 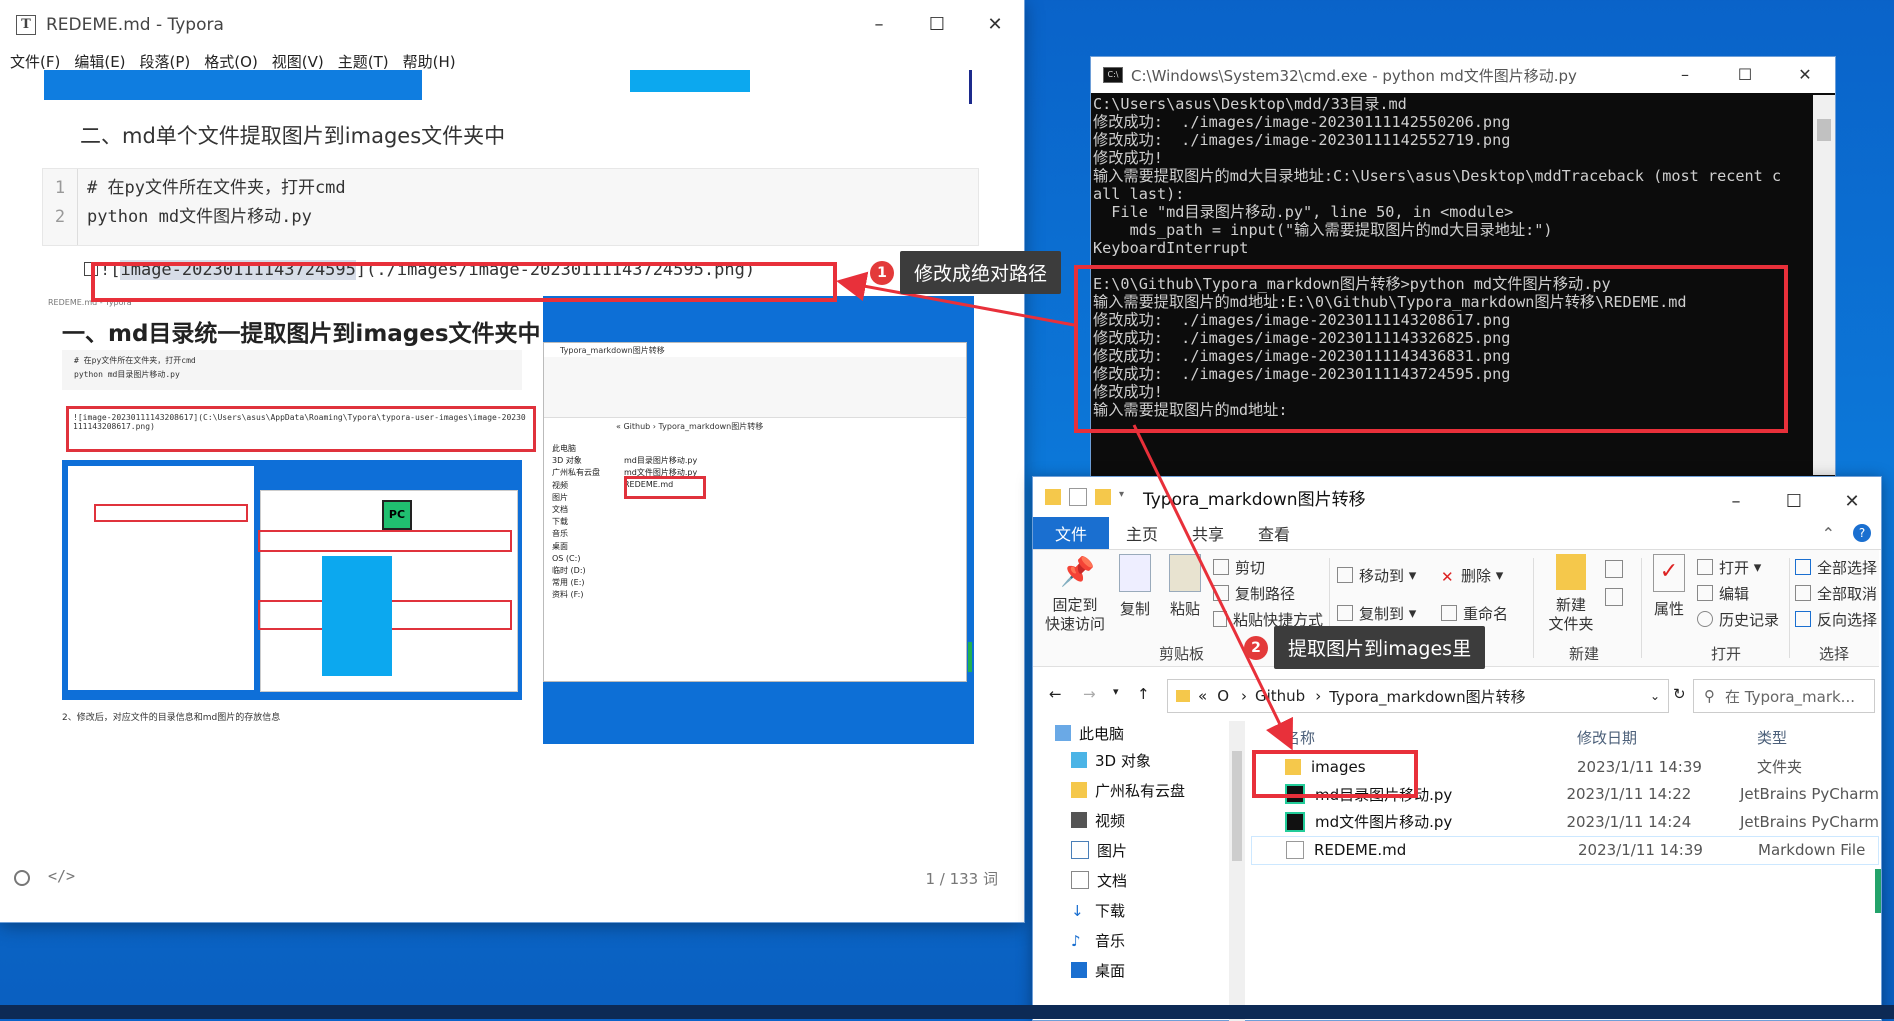 What do you see at coordinates (1365, 647) in the screenshot?
I see `callout-2: 2 提取图片到images里` at bounding box center [1365, 647].